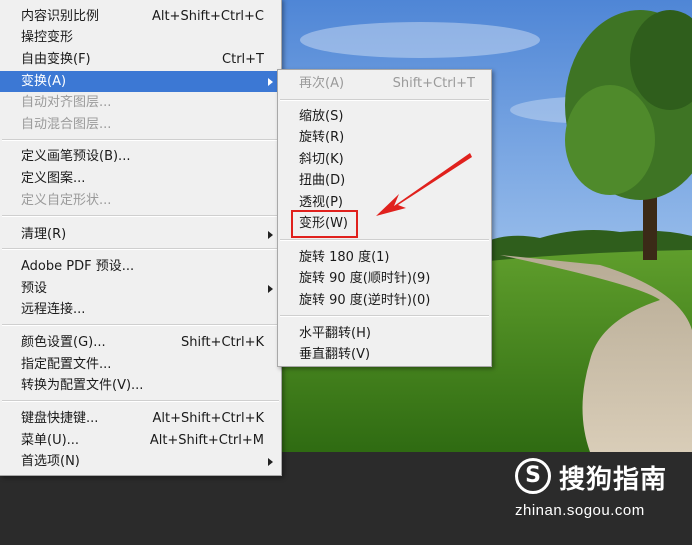  What do you see at coordinates (47, 37) in the screenshot?
I see `menu-item-label: 操控变形` at bounding box center [47, 37].